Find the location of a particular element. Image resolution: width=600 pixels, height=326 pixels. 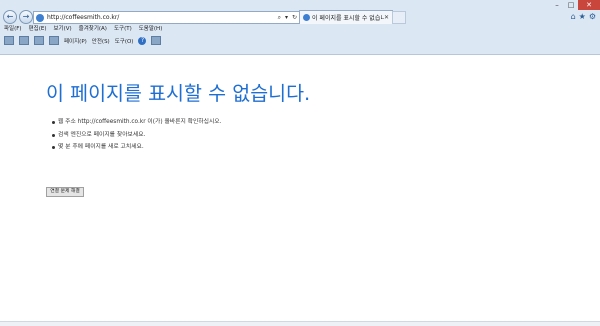

favorites-star-icon: ★ is located at coordinates (582, 16).